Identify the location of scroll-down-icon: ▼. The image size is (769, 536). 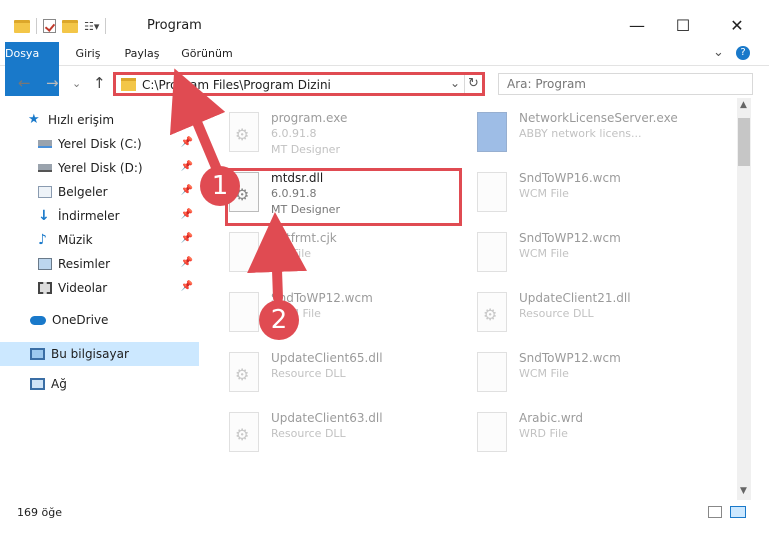
(743, 491).